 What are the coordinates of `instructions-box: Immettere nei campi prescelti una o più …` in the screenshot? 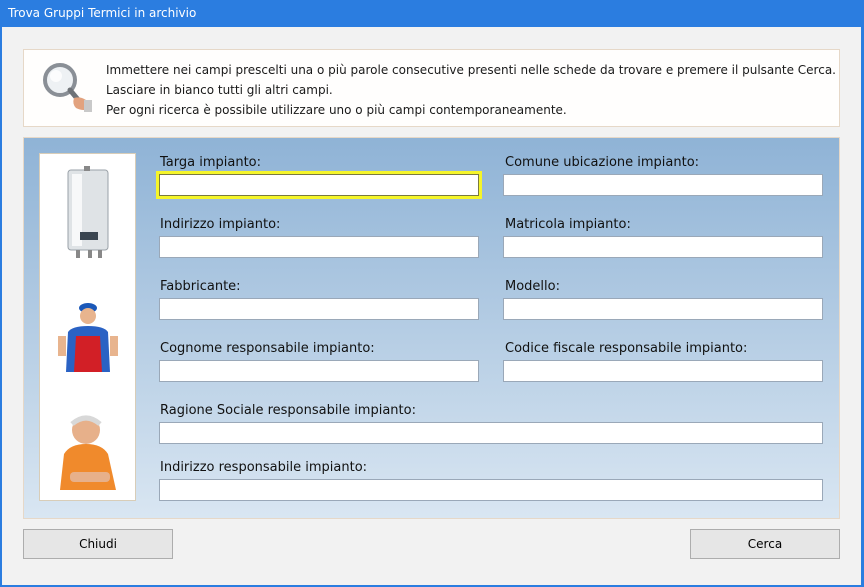 It's located at (431, 88).